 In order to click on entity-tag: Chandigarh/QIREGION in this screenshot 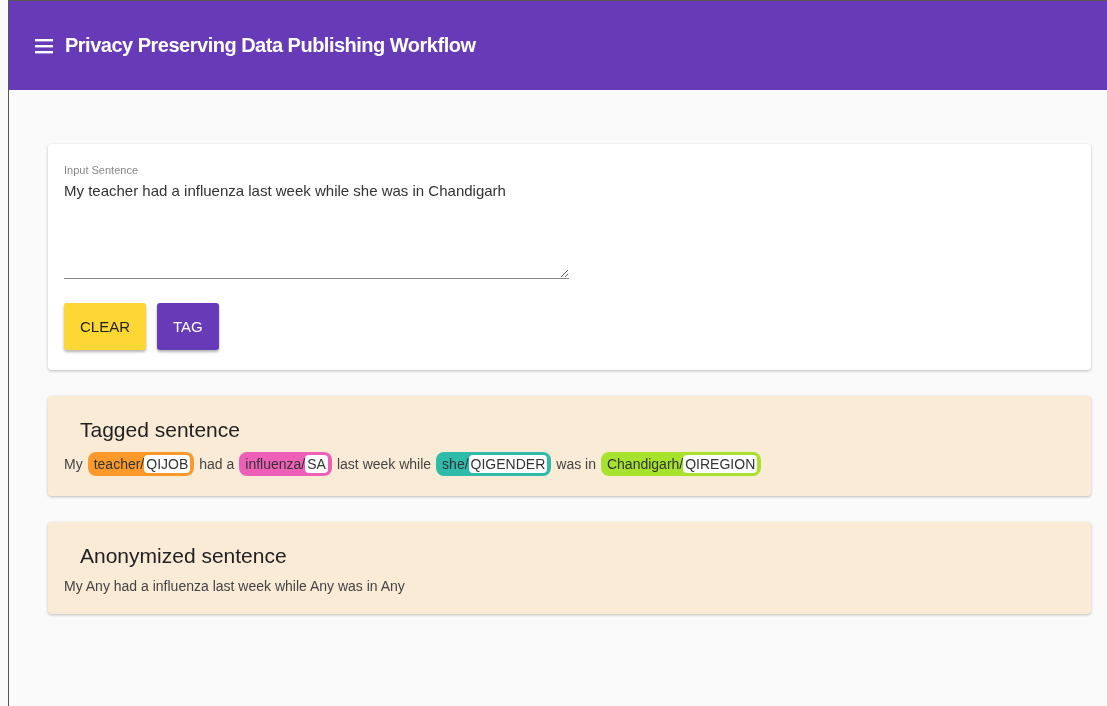, I will do `click(681, 464)`.